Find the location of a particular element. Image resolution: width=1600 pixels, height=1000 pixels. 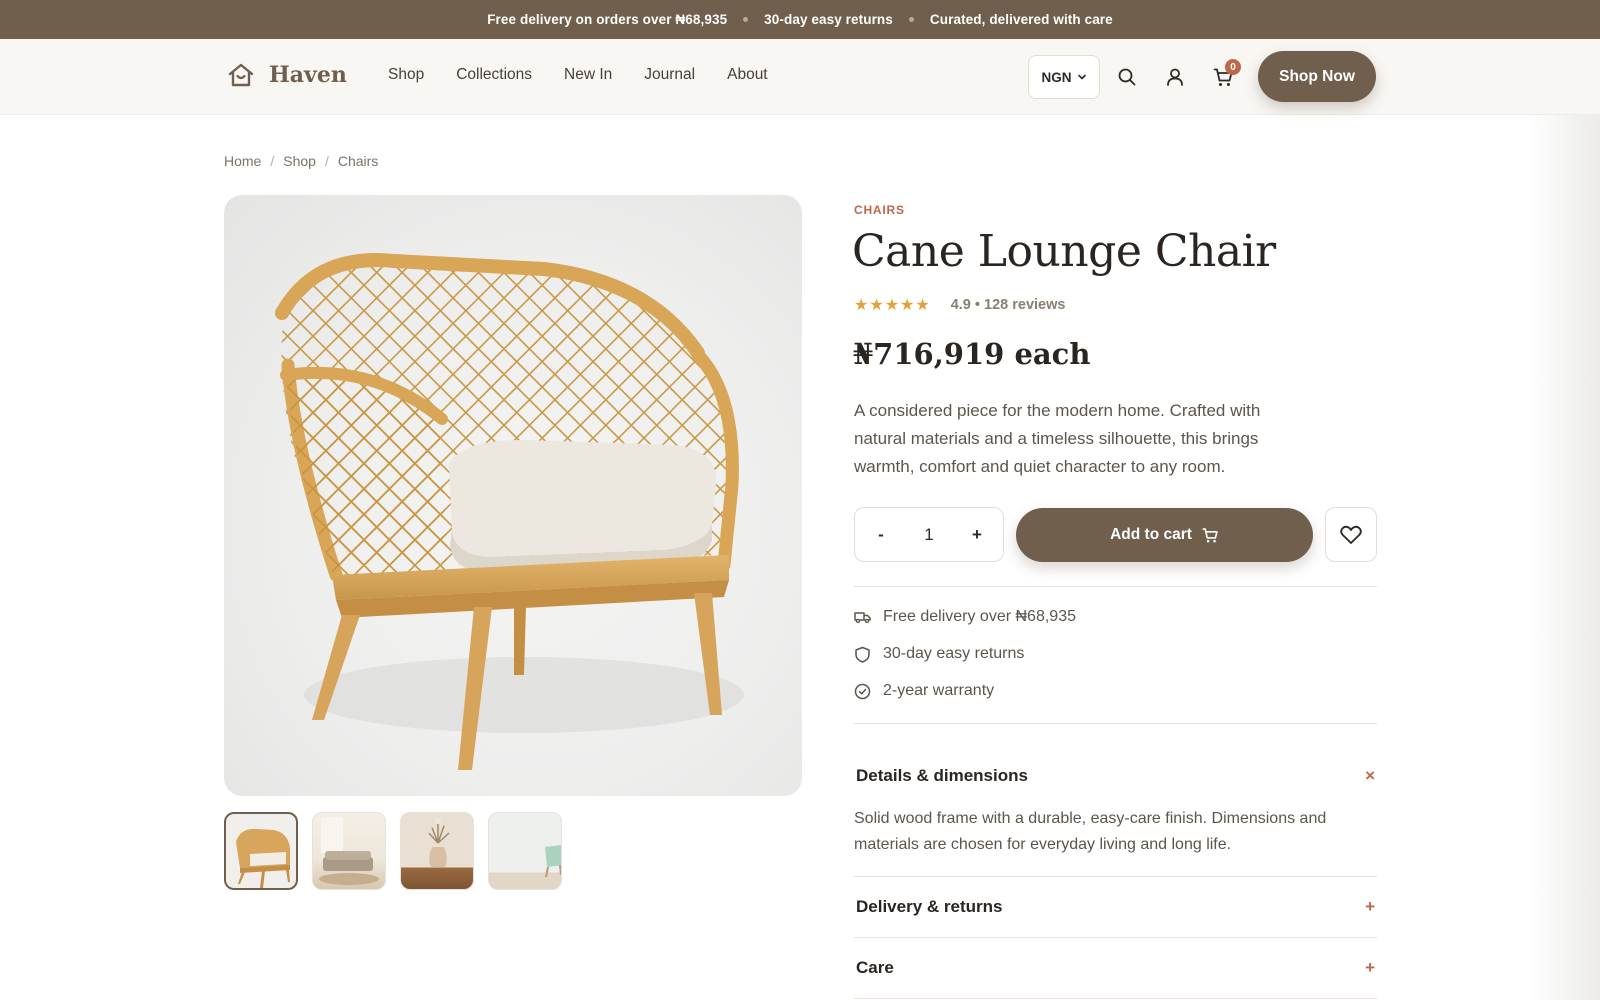

product-title: Cane Lounge Chair is located at coordinates (1064, 251).